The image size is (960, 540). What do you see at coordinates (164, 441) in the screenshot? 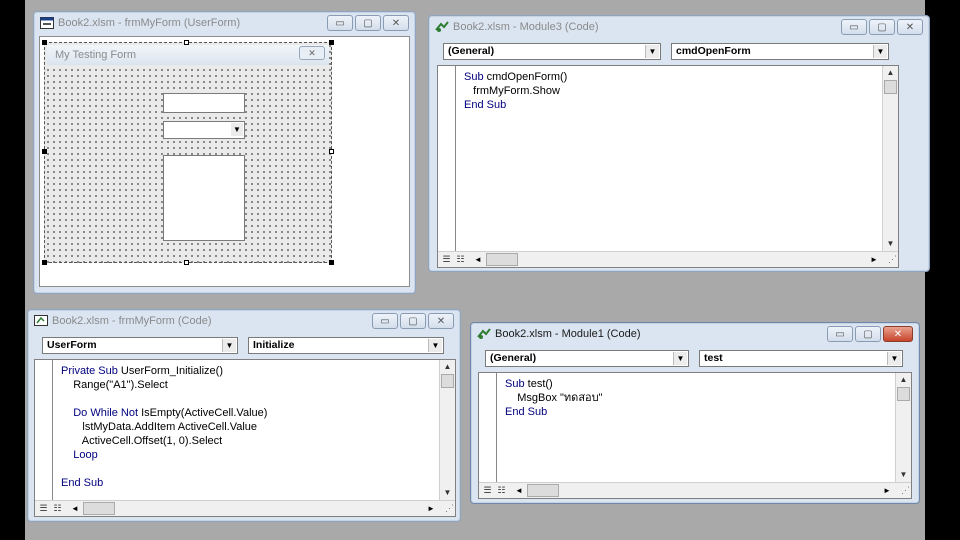
I see `code-line: ActiveCell.Offset(1, 0).Select` at bounding box center [164, 441].